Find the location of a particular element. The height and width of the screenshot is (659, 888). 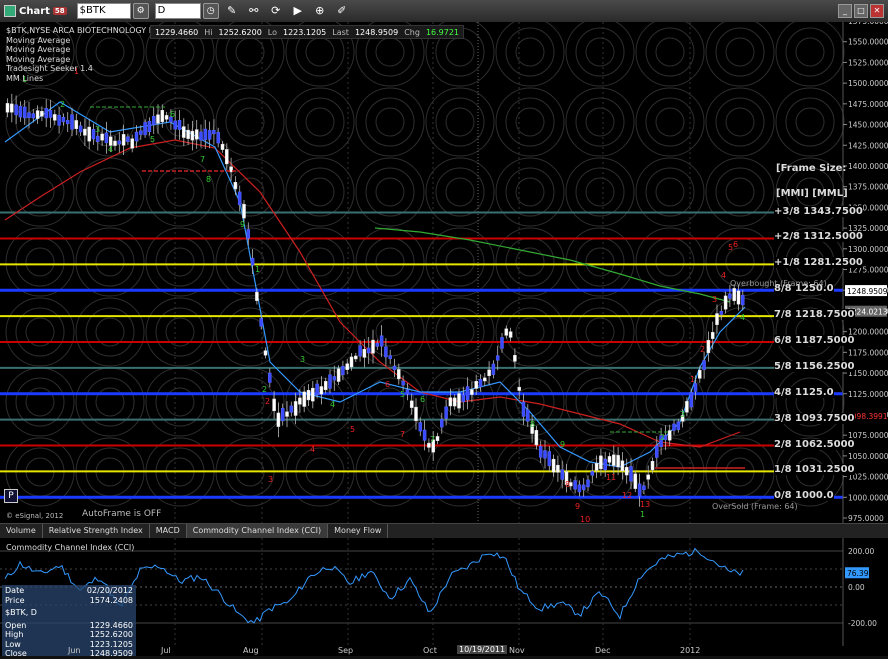

pencil-icon: ✎ is located at coordinates (232, 11).